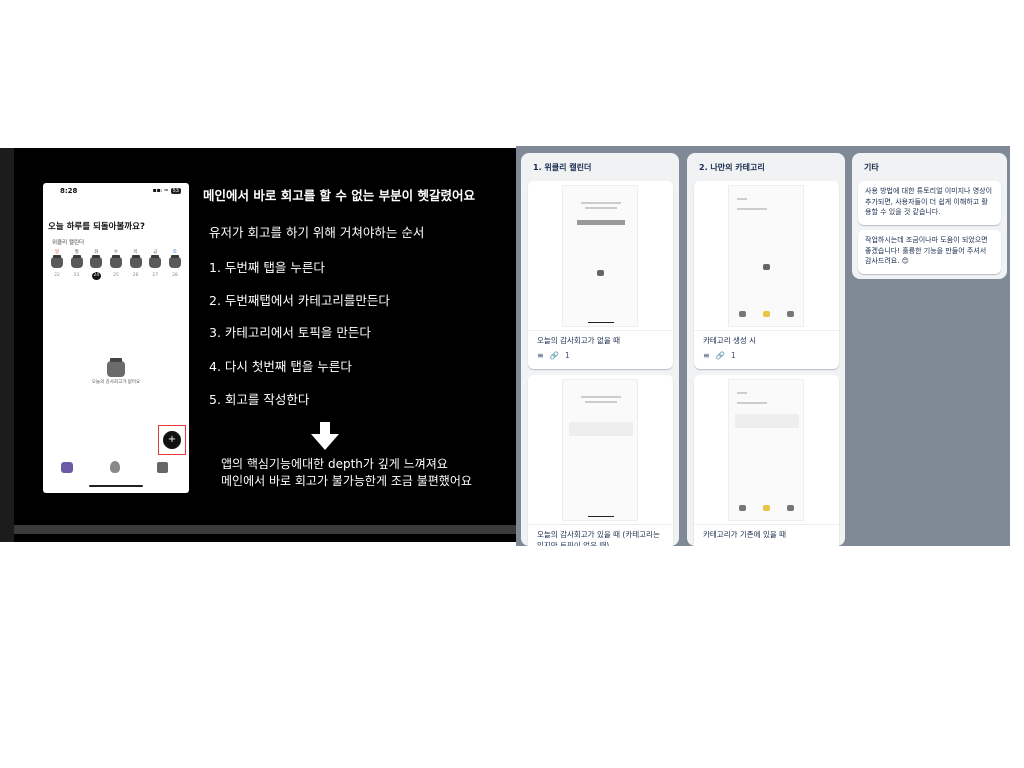  What do you see at coordinates (57, 275) in the screenshot?
I see `date-label: 22` at bounding box center [57, 275].